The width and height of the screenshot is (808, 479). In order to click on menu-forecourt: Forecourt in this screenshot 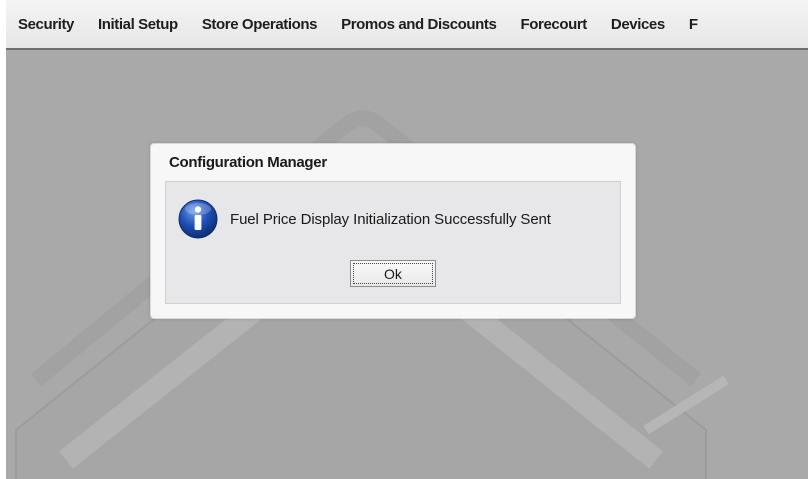, I will do `click(553, 24)`.